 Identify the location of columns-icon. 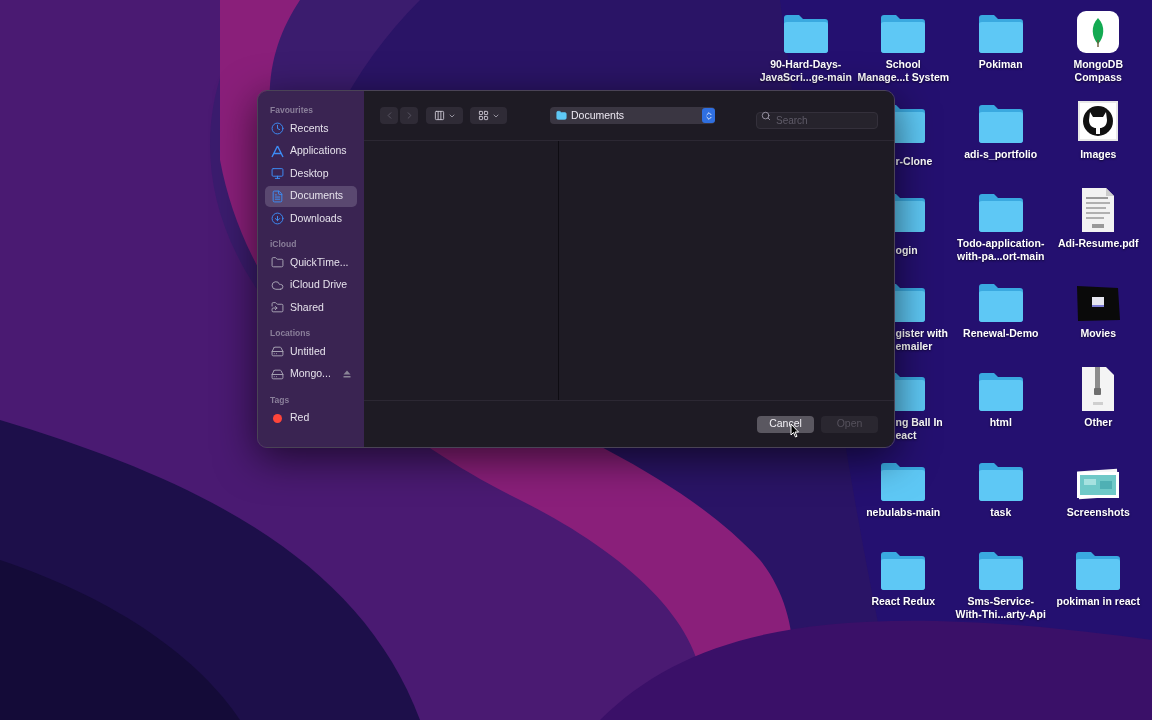
(439, 115).